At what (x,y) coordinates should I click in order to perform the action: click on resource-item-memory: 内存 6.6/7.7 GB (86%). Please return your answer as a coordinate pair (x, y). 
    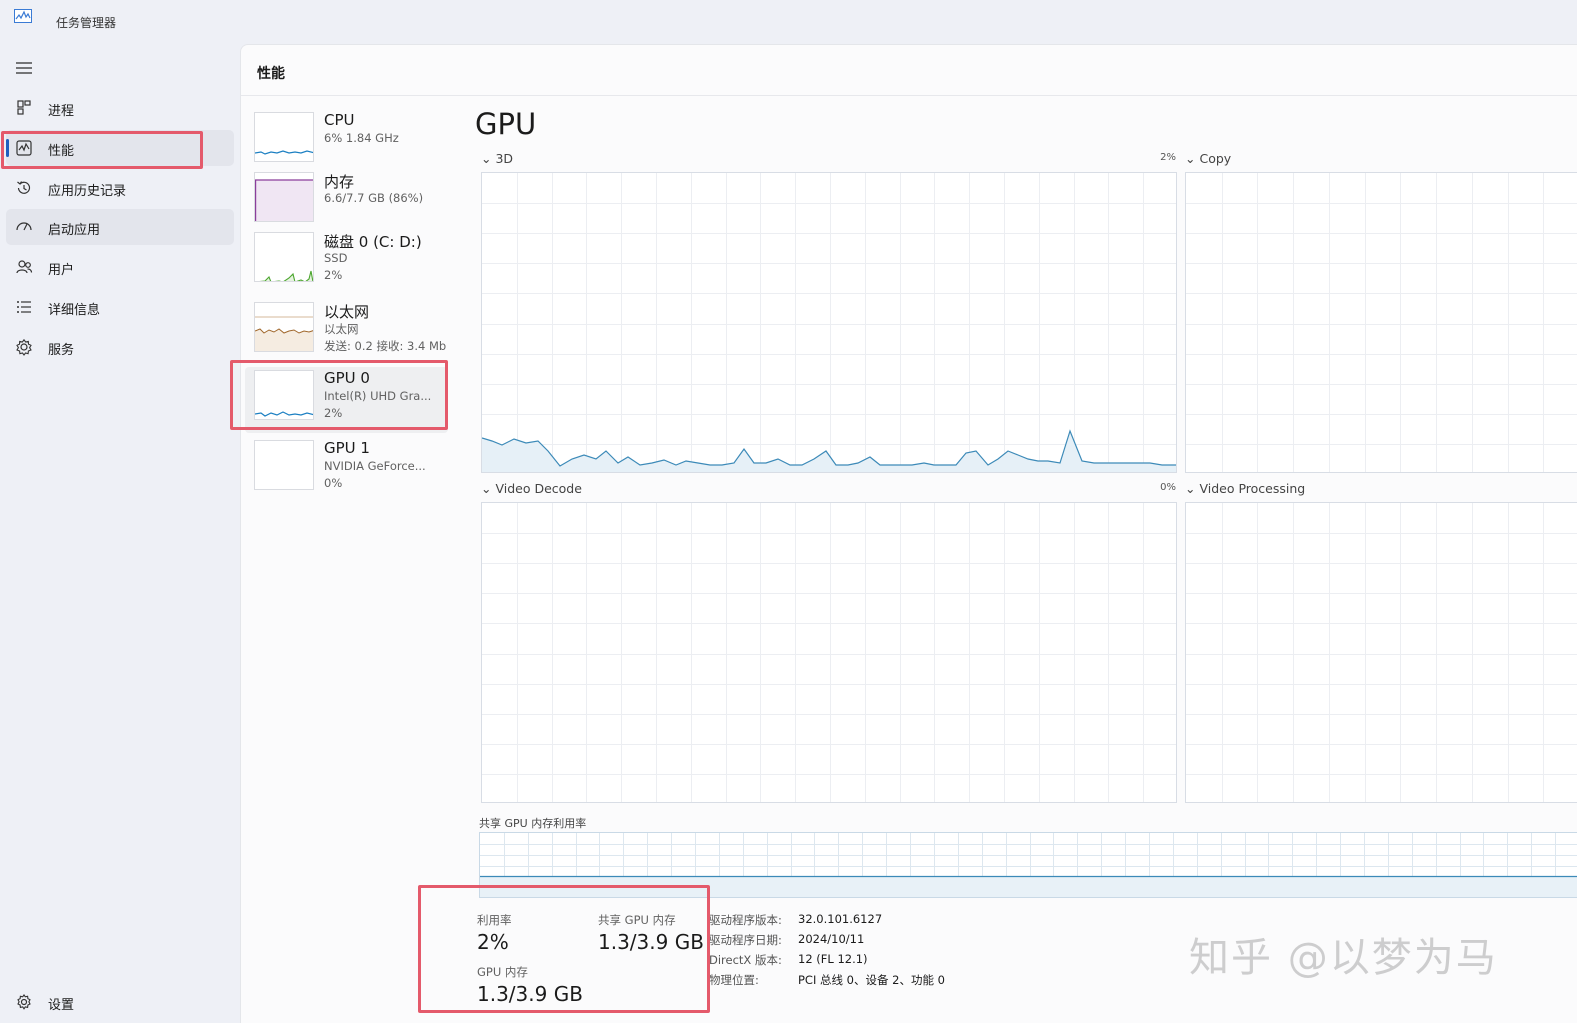
    Looking at the image, I should click on (346, 202).